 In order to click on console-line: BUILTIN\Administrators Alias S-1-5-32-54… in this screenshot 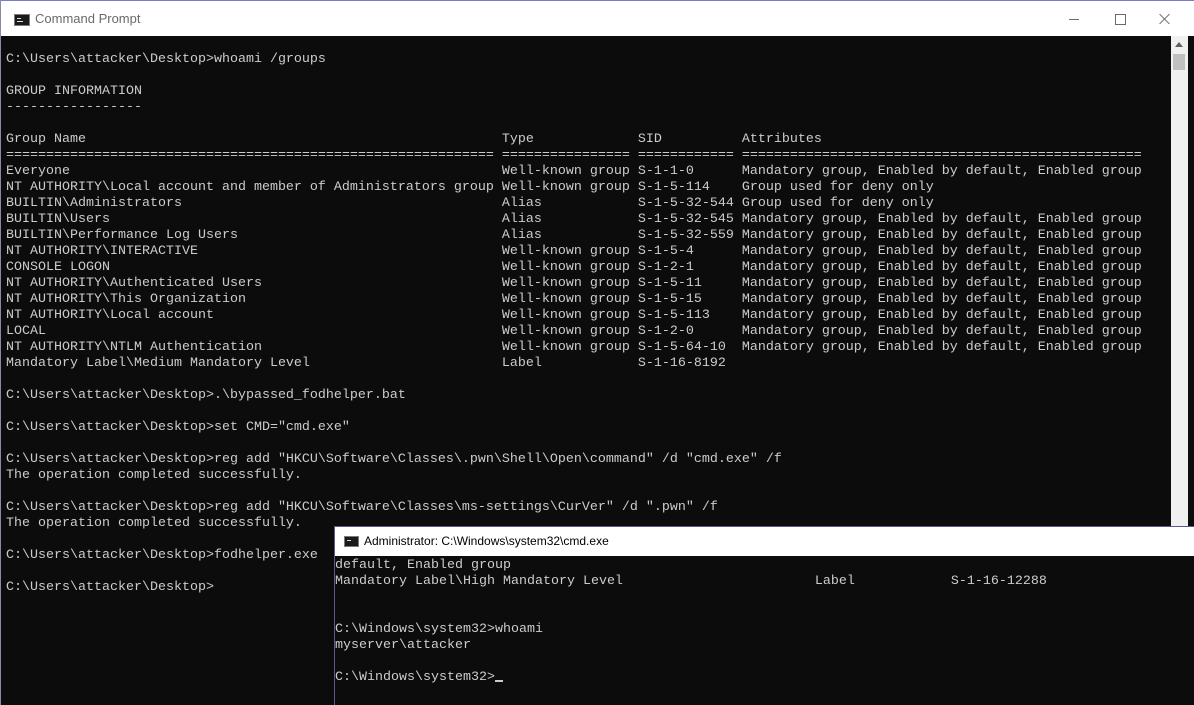, I will do `click(470, 203)`.